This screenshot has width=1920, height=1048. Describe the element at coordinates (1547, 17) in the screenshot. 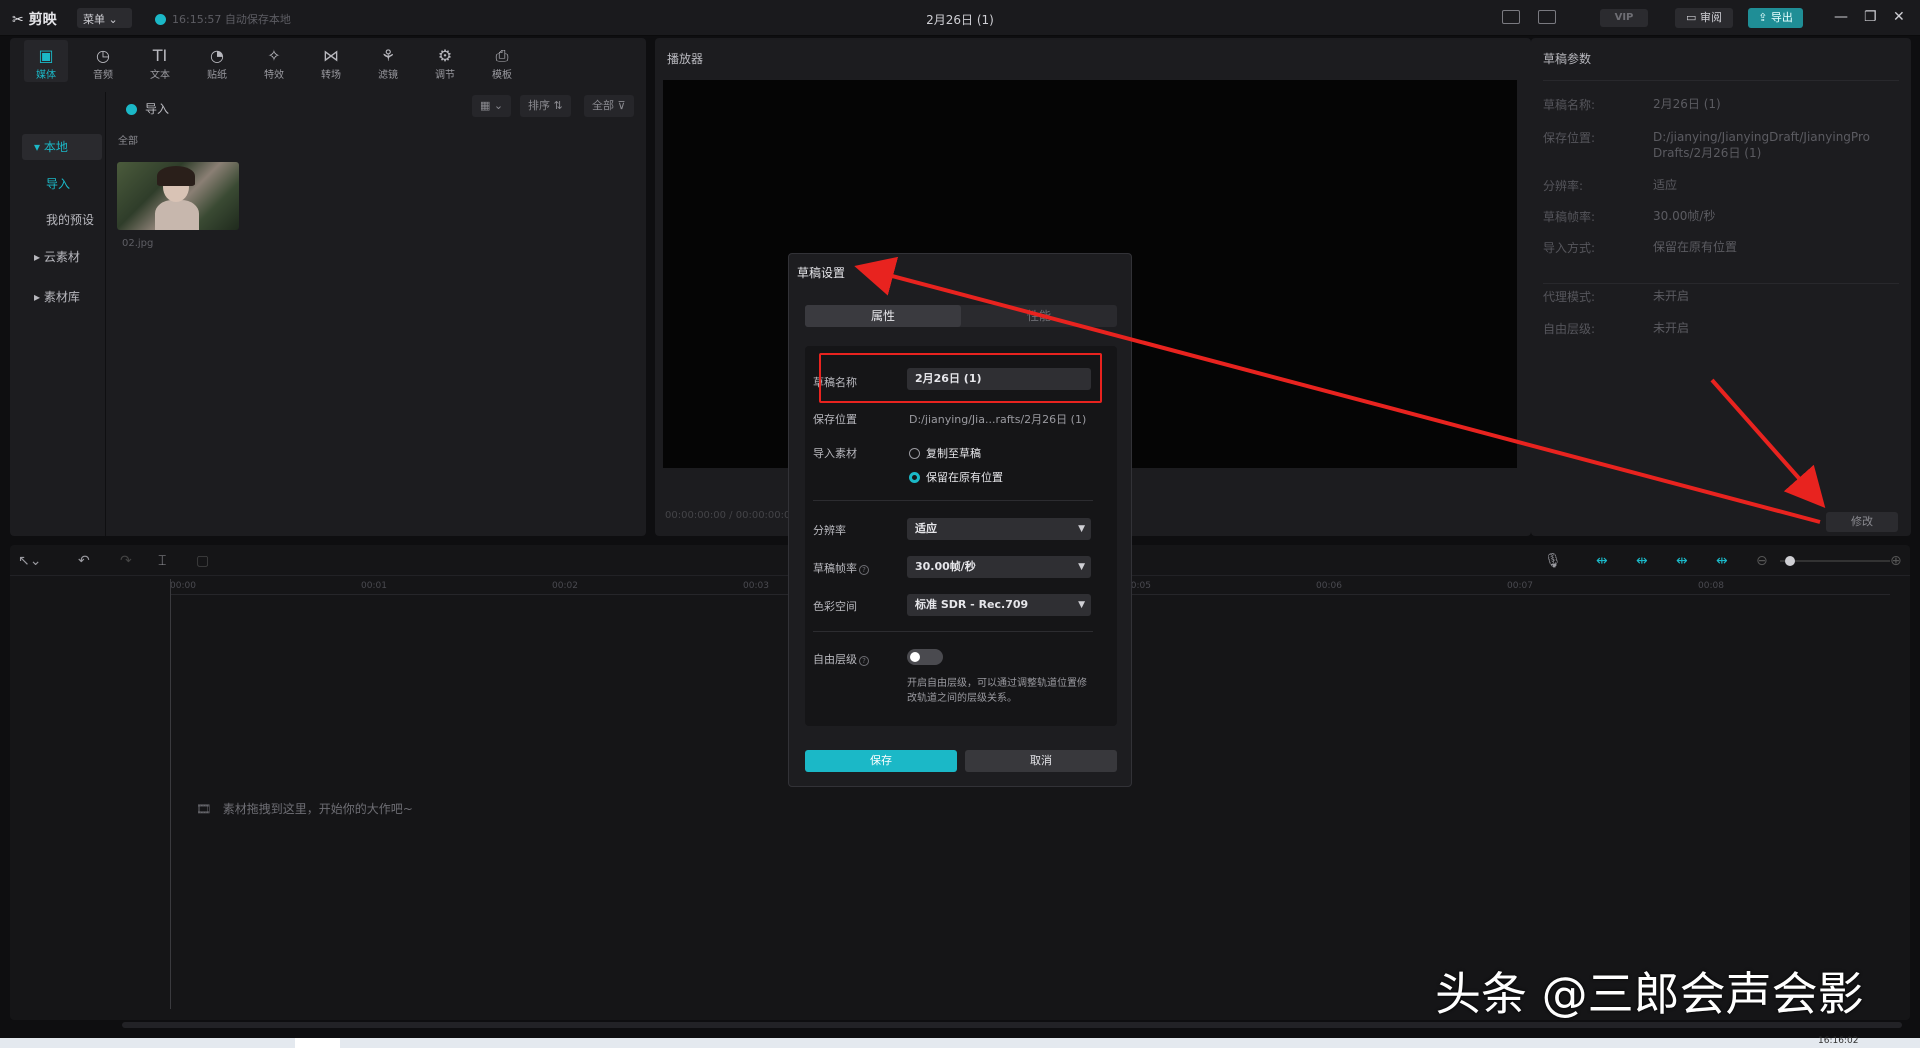

I see `layout-icon` at that location.